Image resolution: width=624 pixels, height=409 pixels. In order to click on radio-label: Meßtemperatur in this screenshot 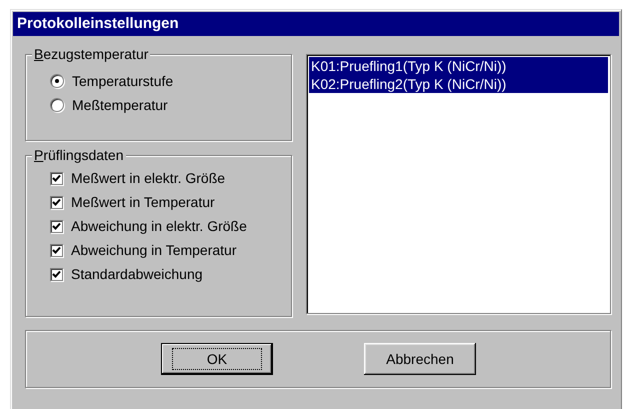, I will do `click(120, 105)`.